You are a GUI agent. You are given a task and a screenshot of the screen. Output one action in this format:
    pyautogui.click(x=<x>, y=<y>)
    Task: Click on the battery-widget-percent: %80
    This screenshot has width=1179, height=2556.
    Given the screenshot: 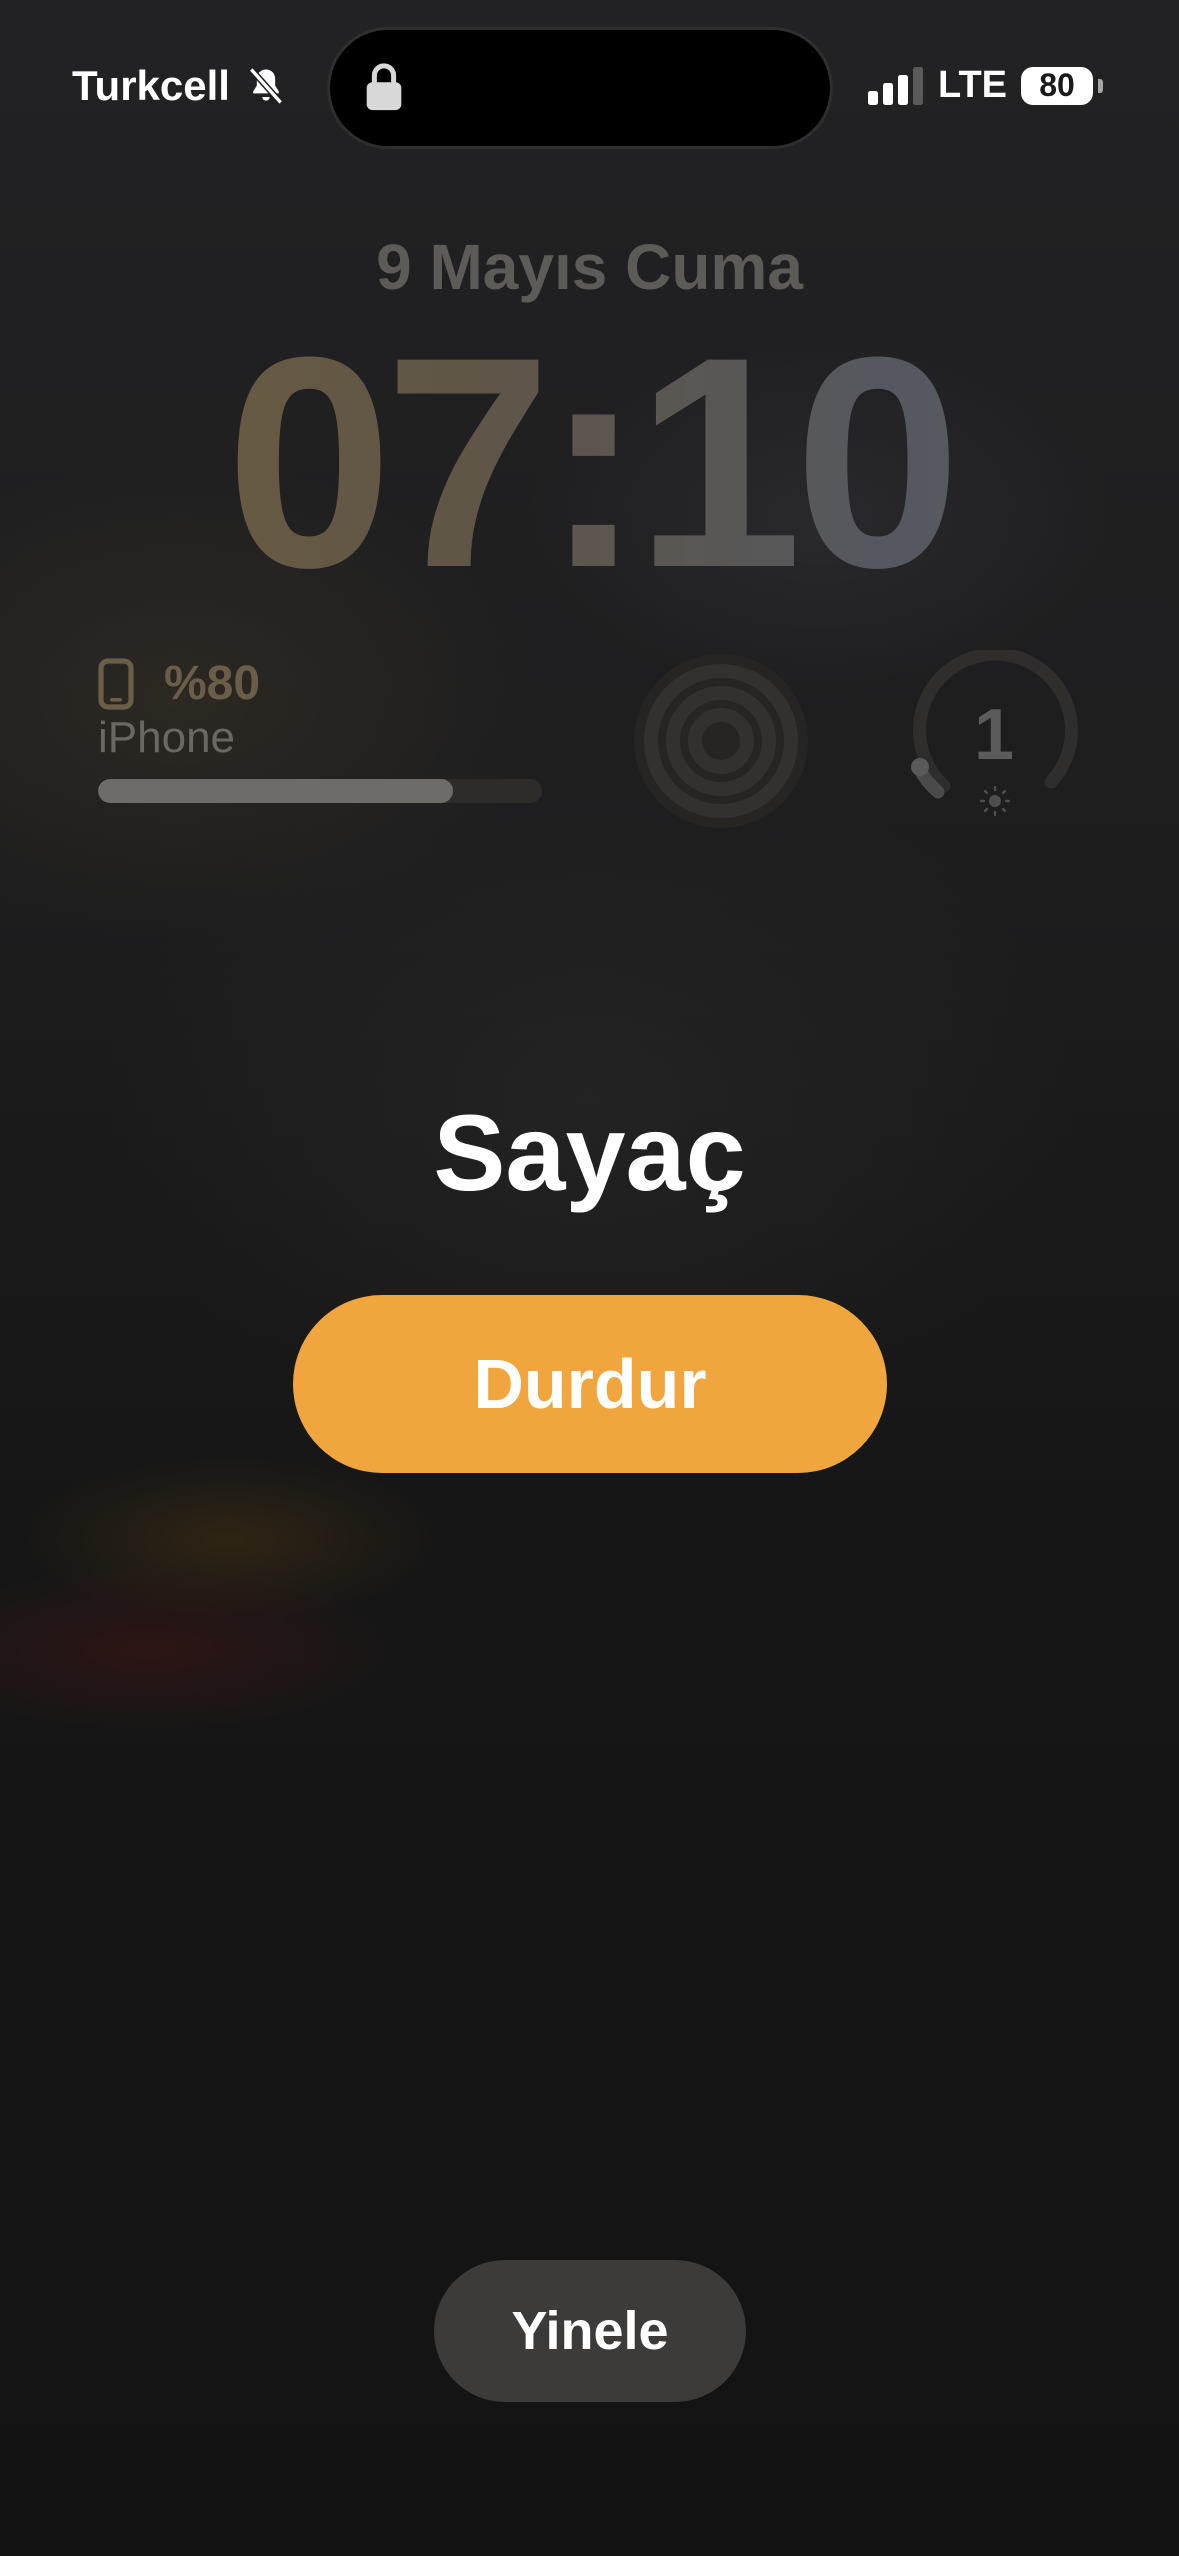 What is the action you would take?
    pyautogui.click(x=212, y=683)
    